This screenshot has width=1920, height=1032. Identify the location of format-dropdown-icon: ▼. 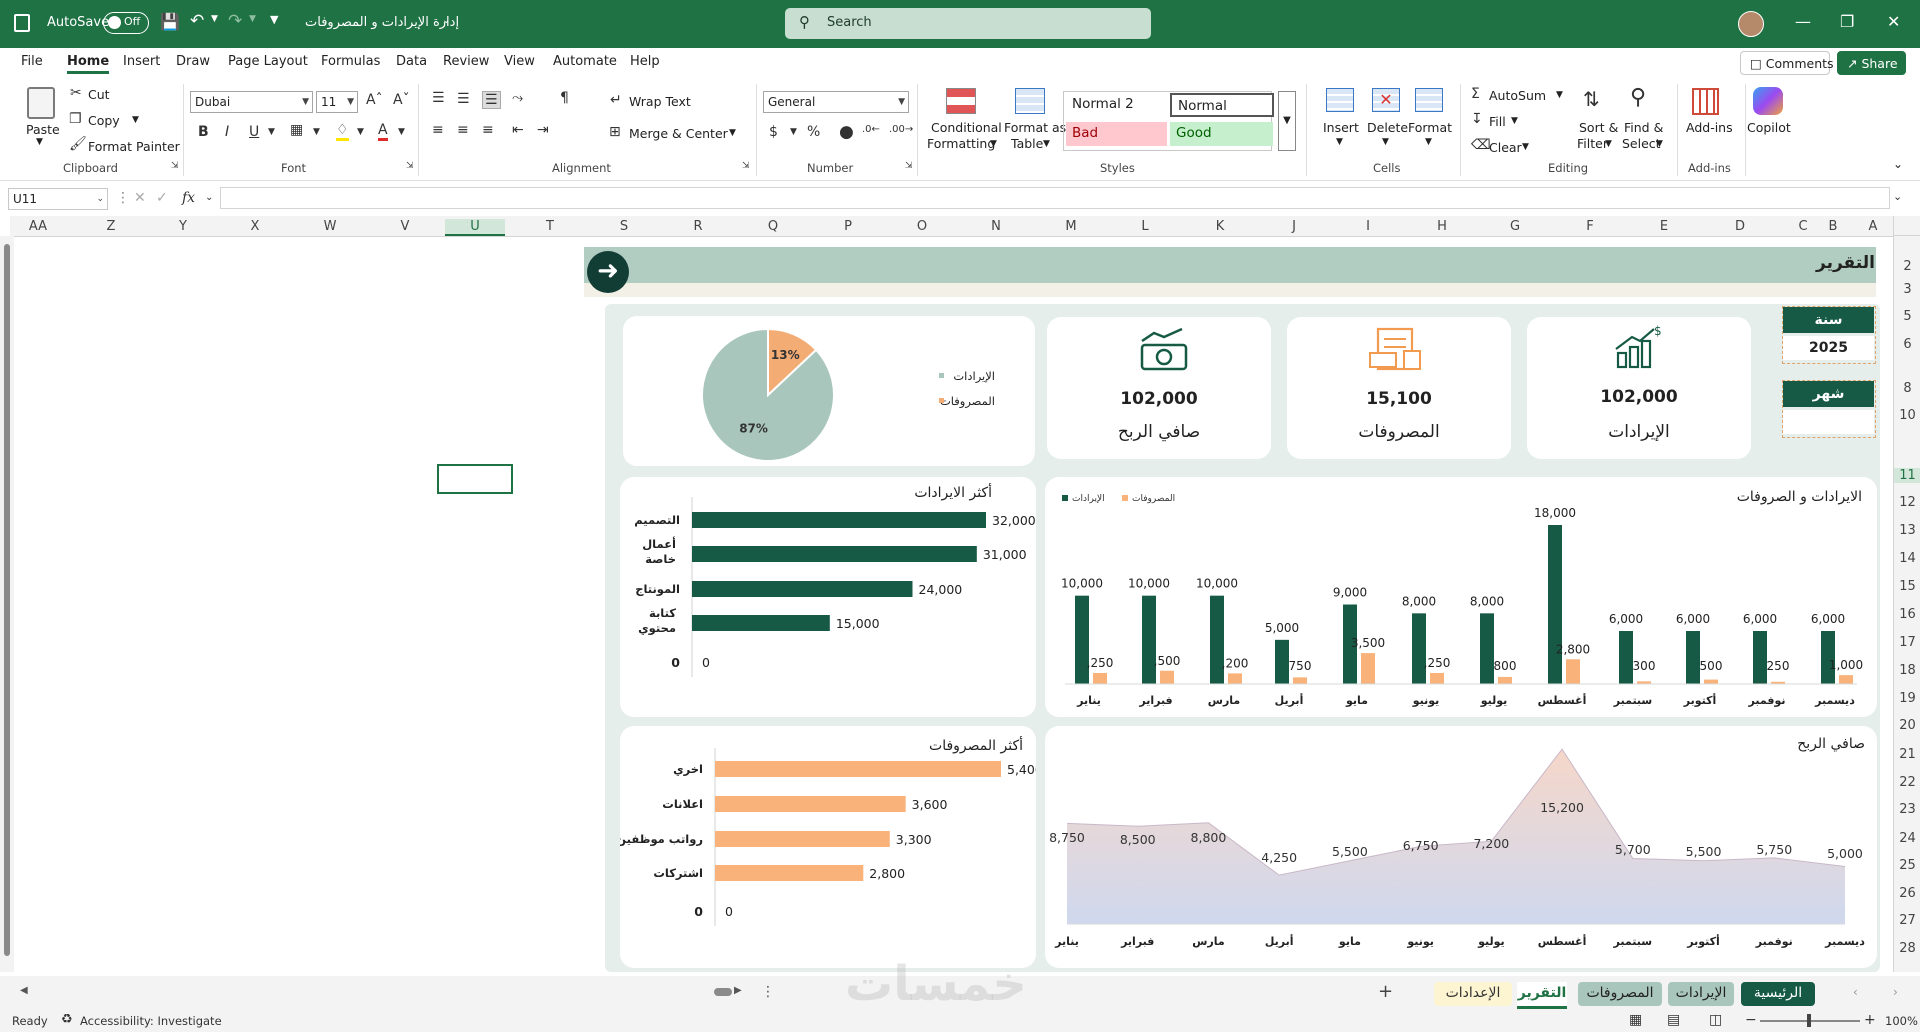
(1428, 142).